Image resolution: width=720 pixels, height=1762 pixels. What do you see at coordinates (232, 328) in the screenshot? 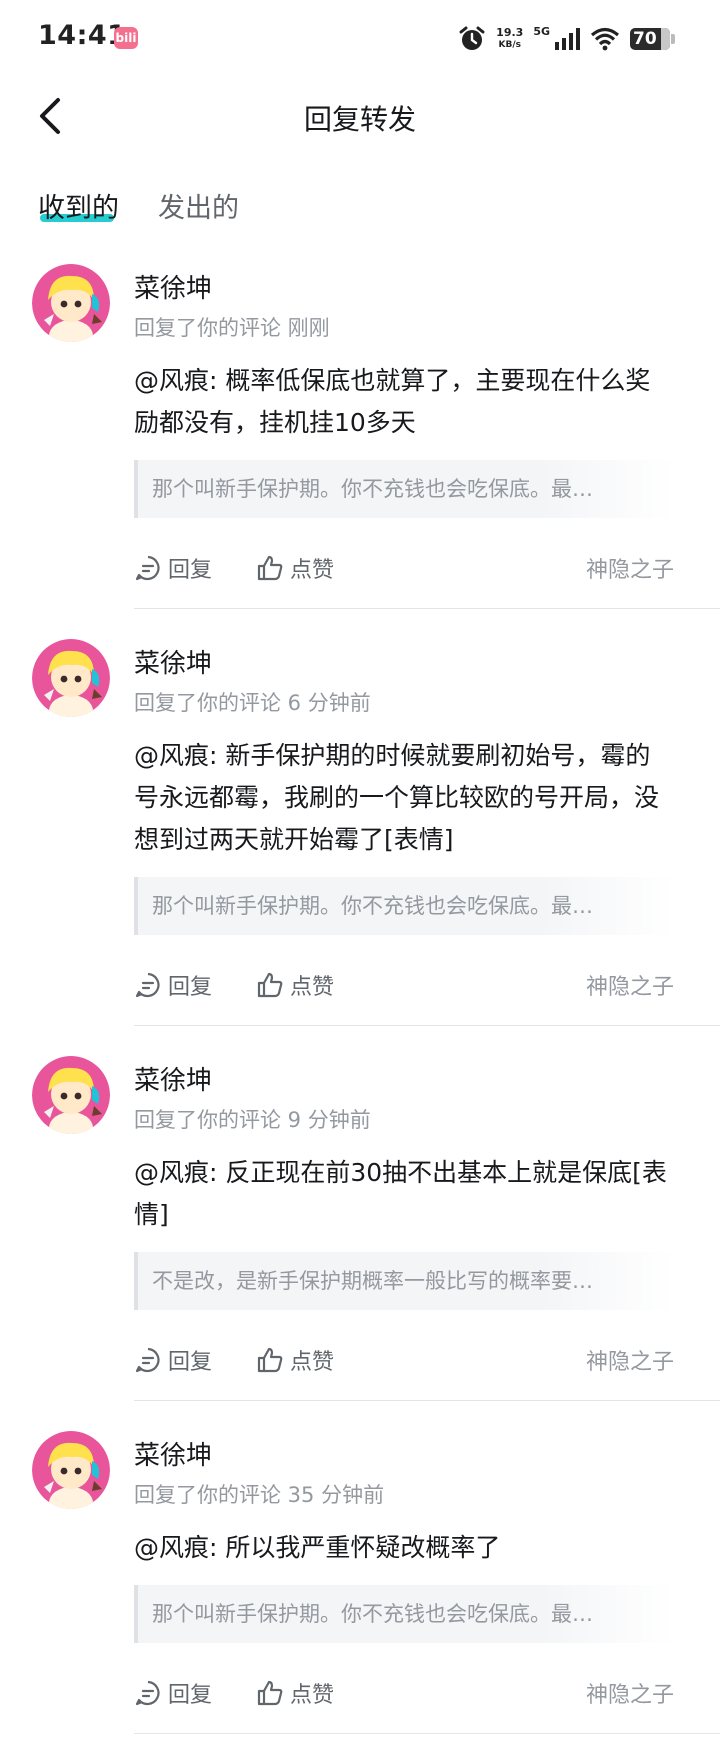
I see `reply-meta: 回复了你的评论 刚刚` at bounding box center [232, 328].